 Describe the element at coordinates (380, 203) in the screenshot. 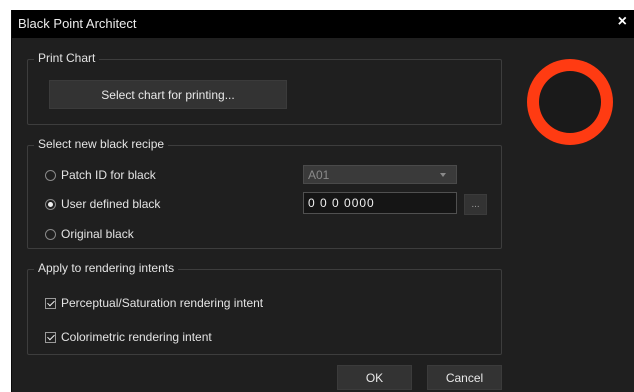

I see `user-defined-black-input` at that location.